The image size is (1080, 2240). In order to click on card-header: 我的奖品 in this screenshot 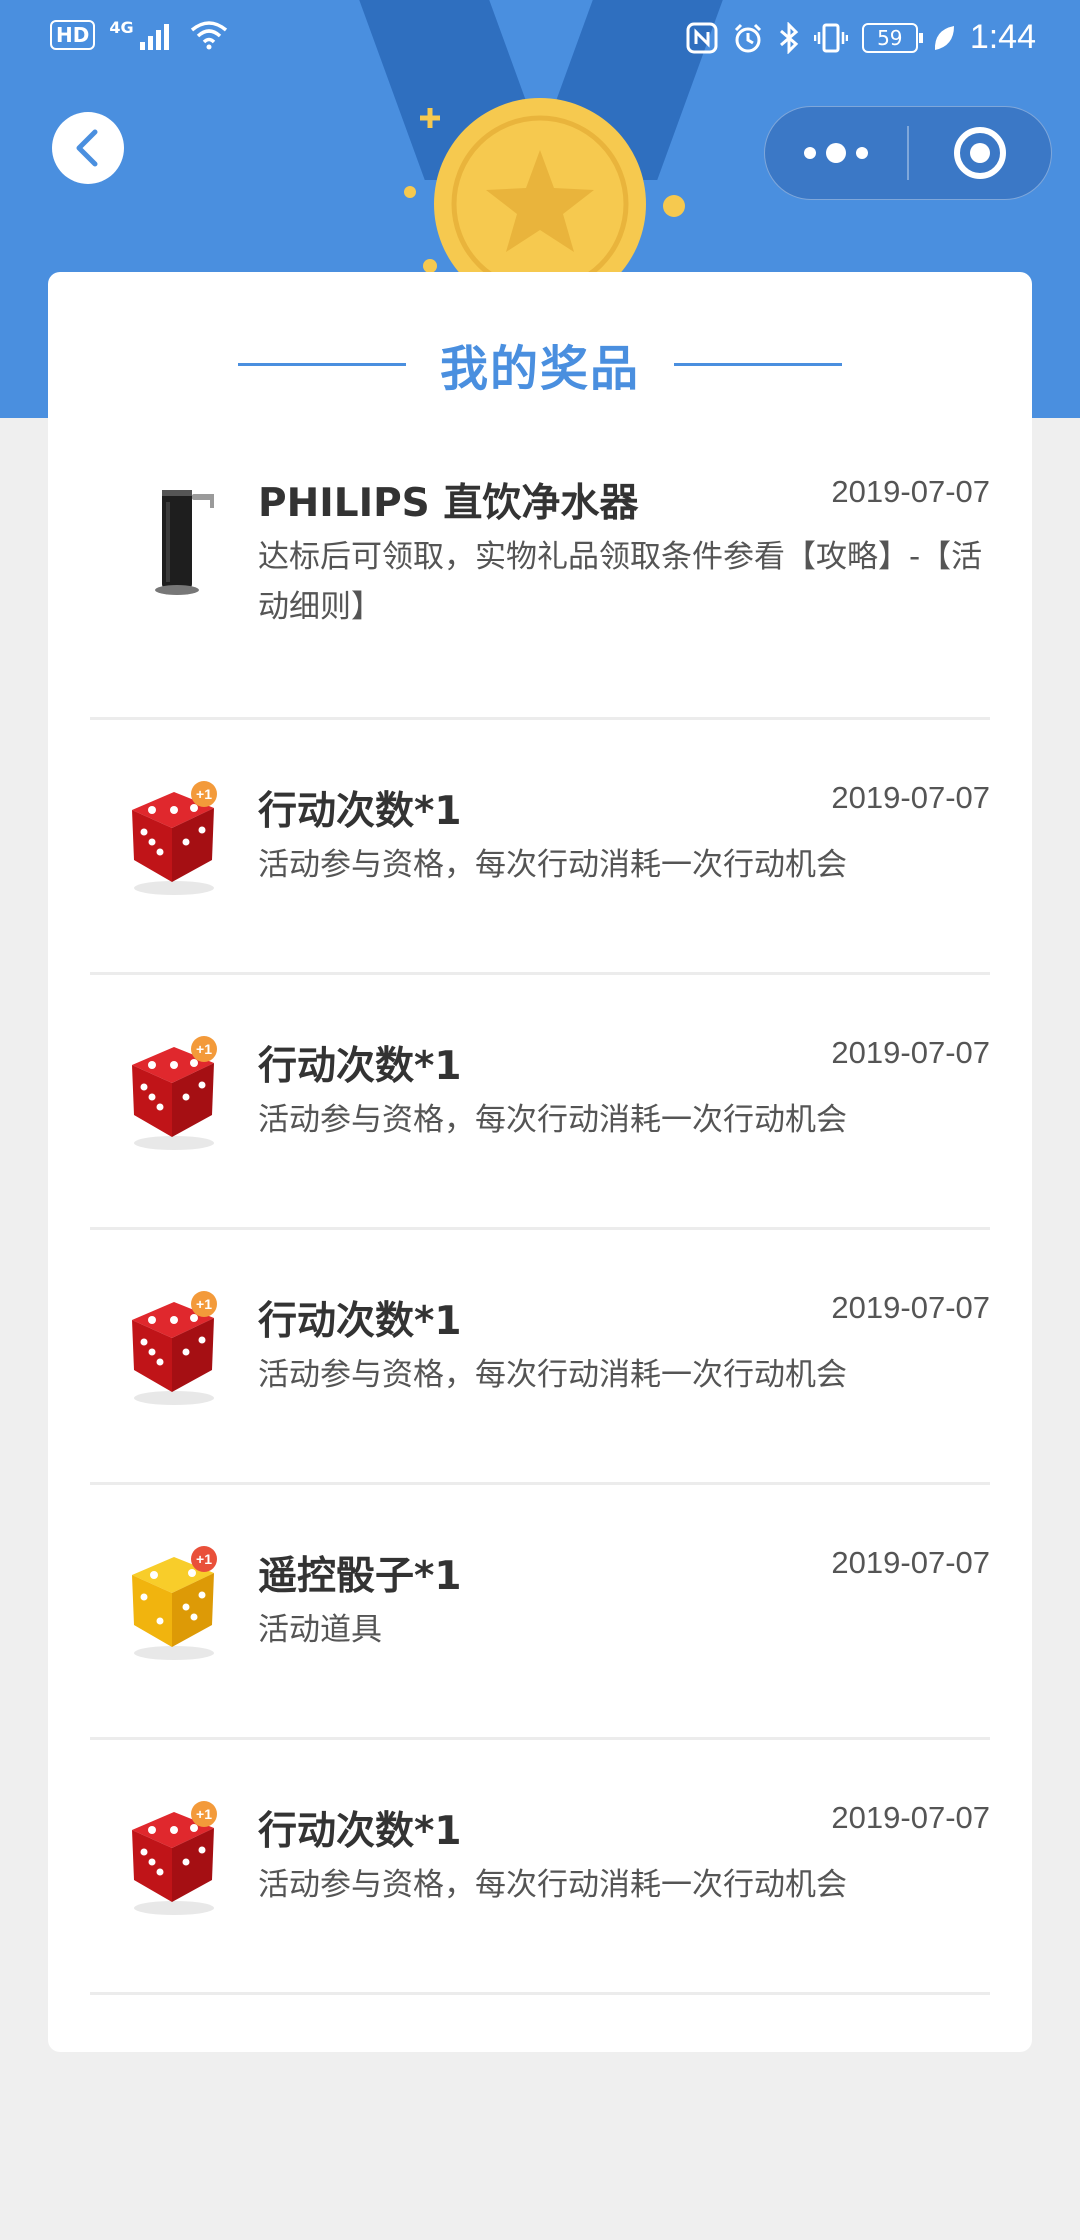, I will do `click(540, 365)`.